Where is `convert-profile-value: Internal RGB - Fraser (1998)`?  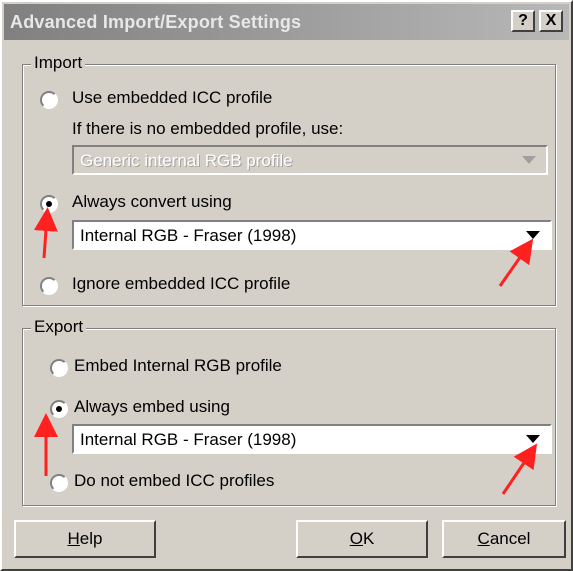
convert-profile-value: Internal RGB - Fraser (1998) is located at coordinates (188, 235).